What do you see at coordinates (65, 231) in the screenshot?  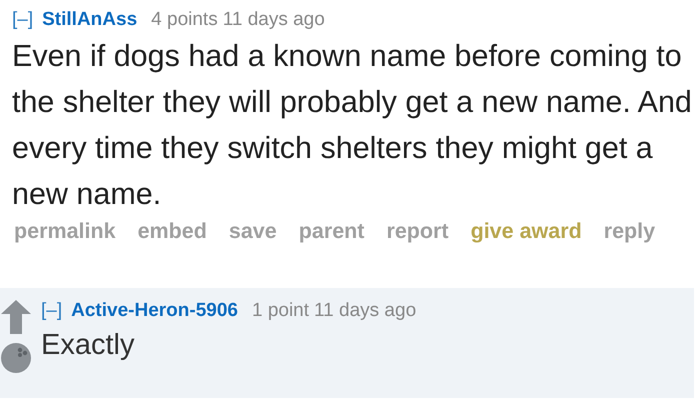 I see `action-link: permalink` at bounding box center [65, 231].